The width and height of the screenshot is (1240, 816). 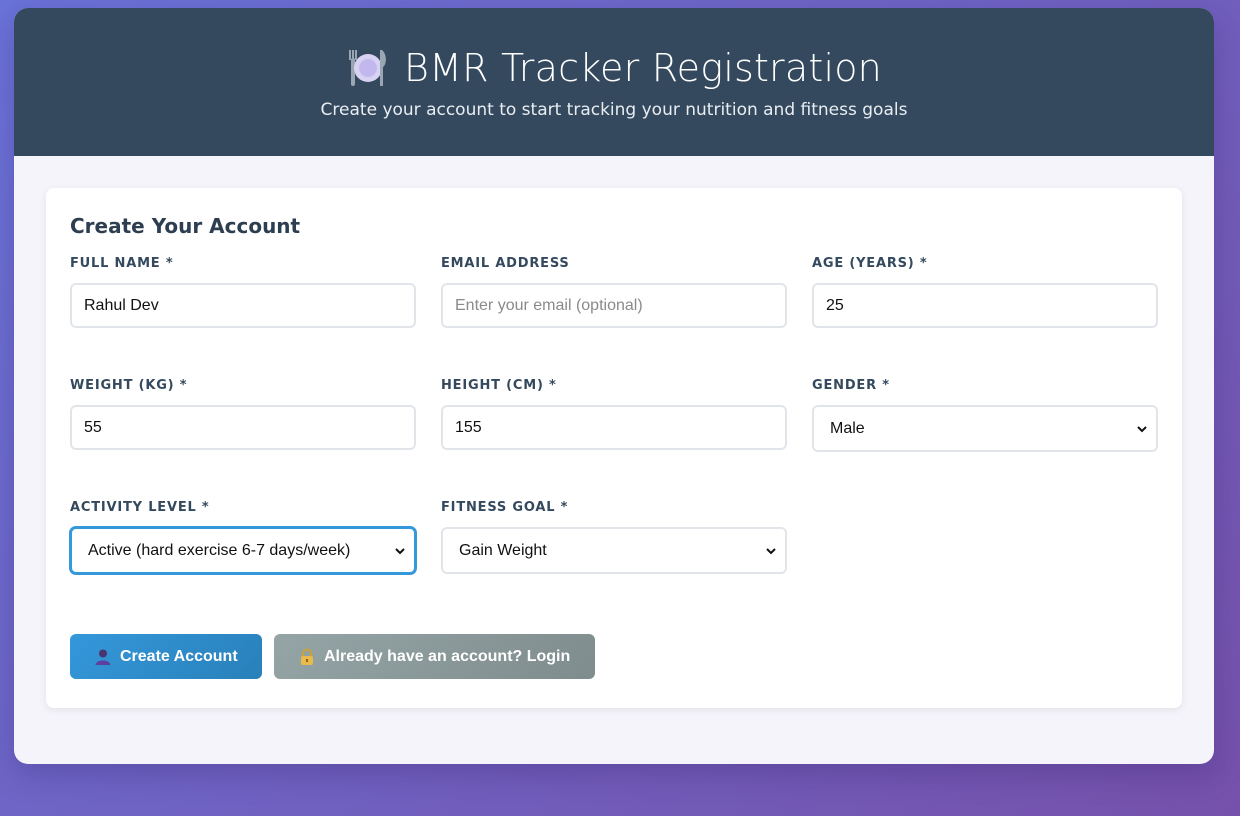 What do you see at coordinates (835, 305) in the screenshot?
I see `age-value: 25` at bounding box center [835, 305].